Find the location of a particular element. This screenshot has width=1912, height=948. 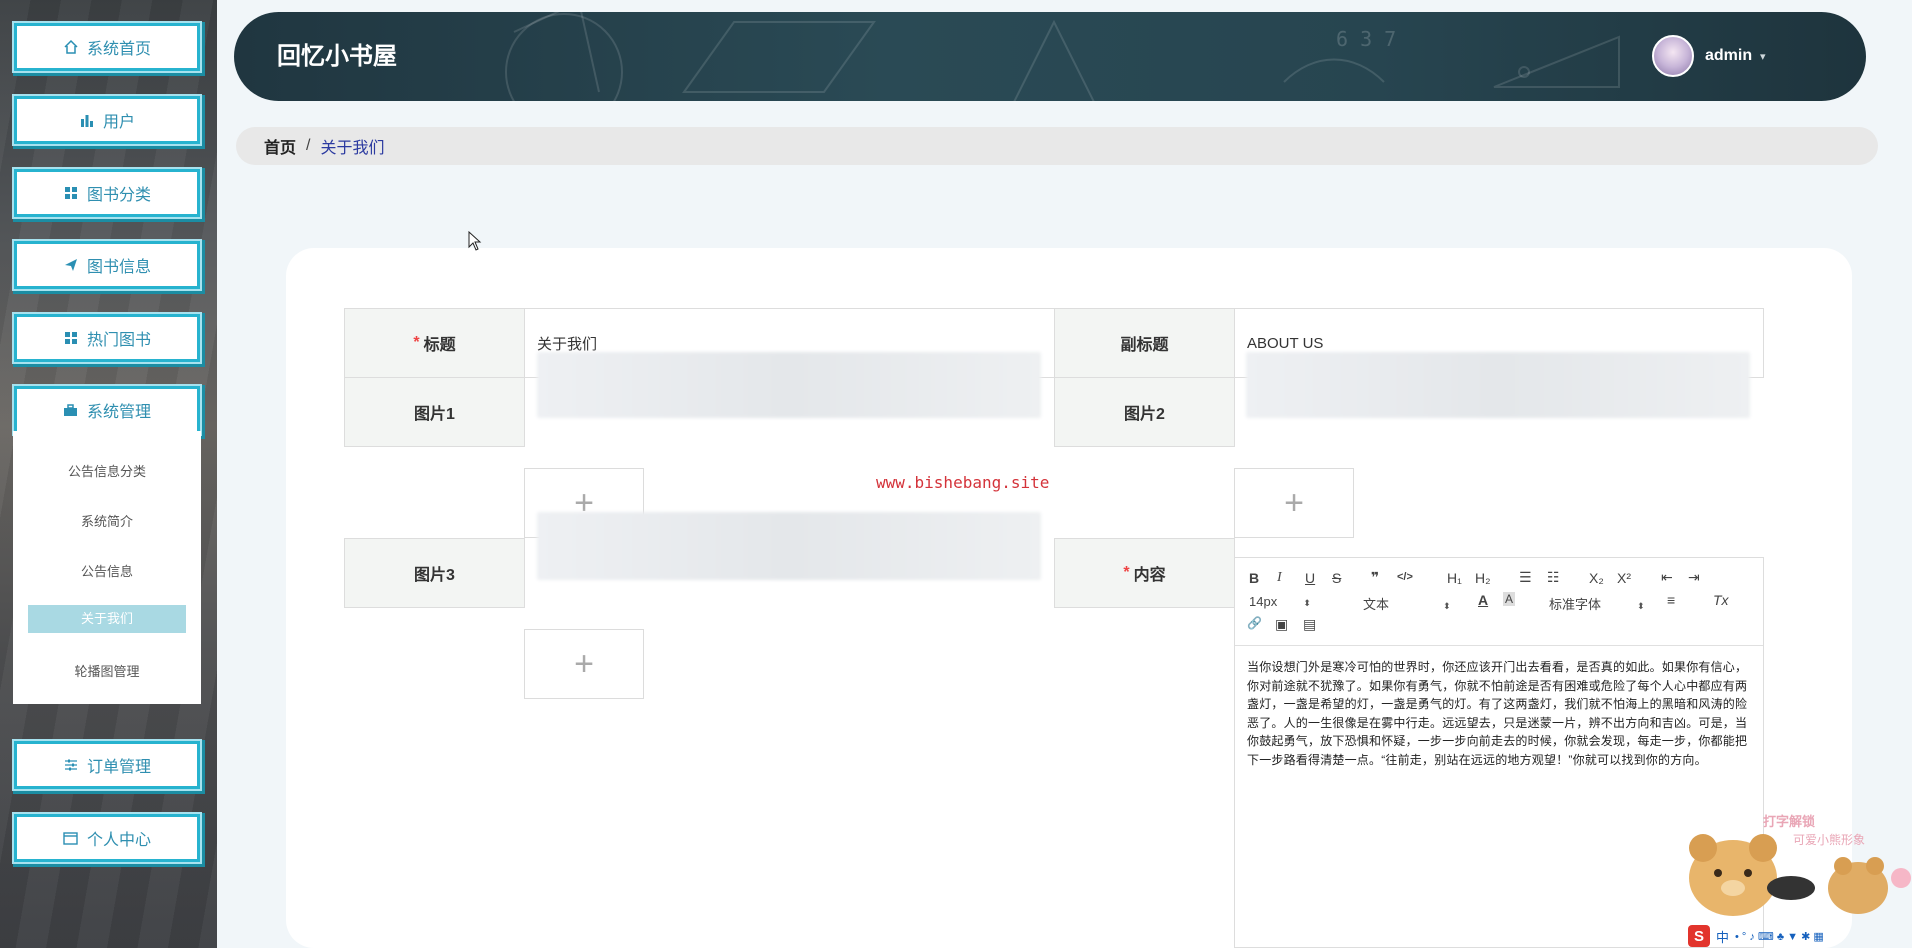

background-color-button: A is located at coordinates (1509, 599).